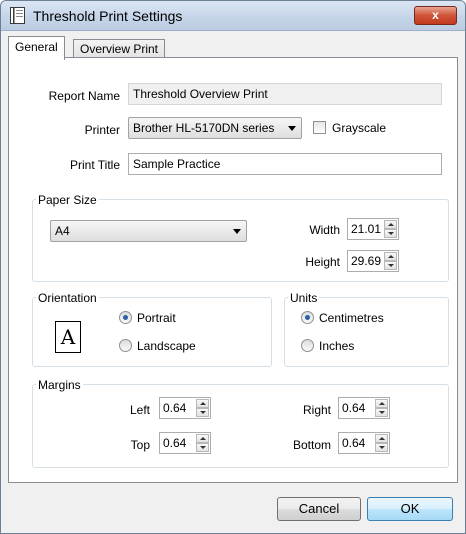  Describe the element at coordinates (285, 94) in the screenshot. I see `report-name-field: Threshold Overview Print` at that location.